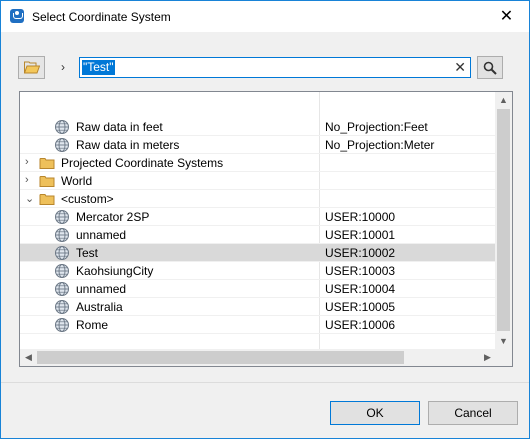  I want to click on scrollbar-corner, so click(503, 357).